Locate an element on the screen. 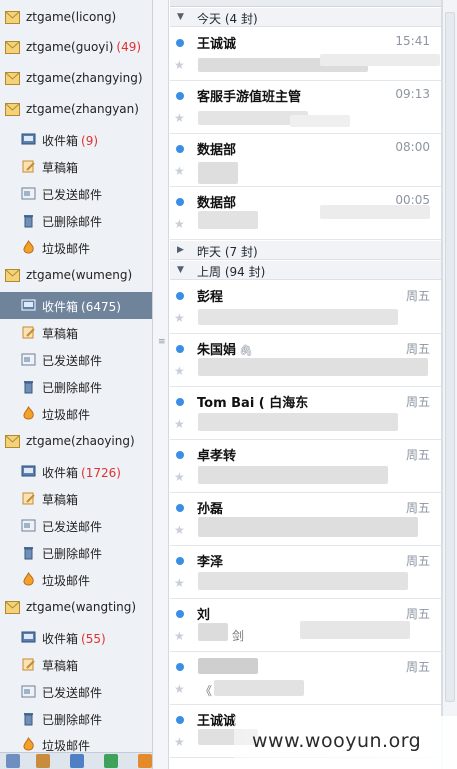 The width and height of the screenshot is (457, 769). tasks-icon is located at coordinates (111, 761).